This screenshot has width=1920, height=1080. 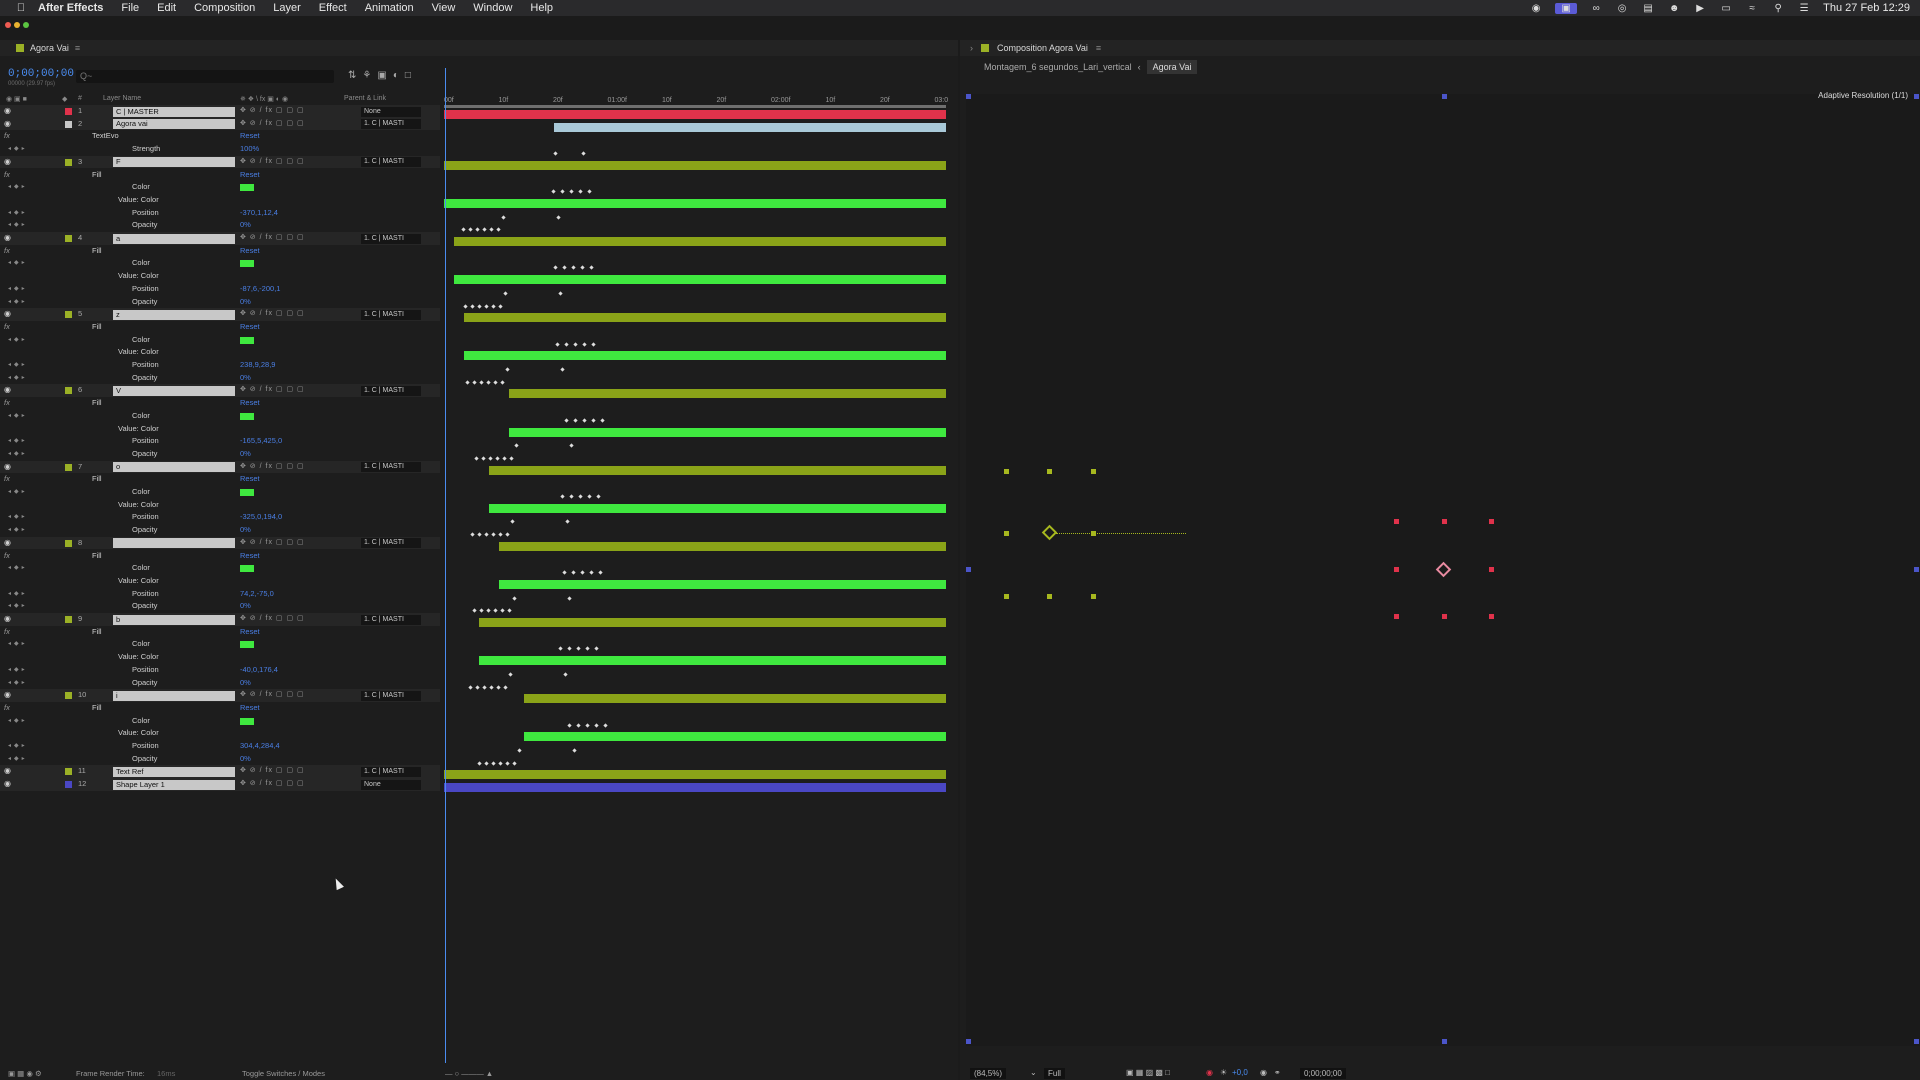 I want to click on exposure-value: +0,0, so click(x=1240, y=1072).